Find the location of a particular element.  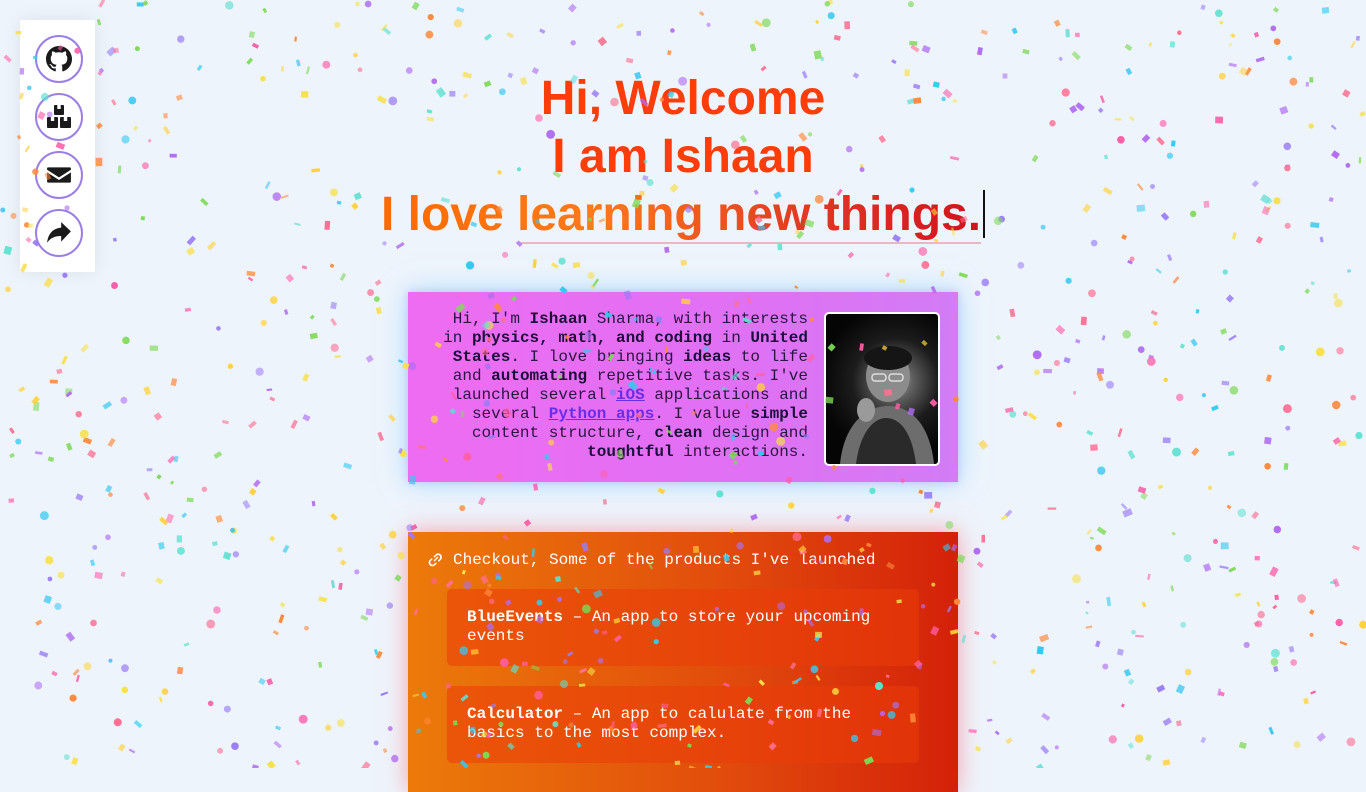

share-button is located at coordinates (59, 233).